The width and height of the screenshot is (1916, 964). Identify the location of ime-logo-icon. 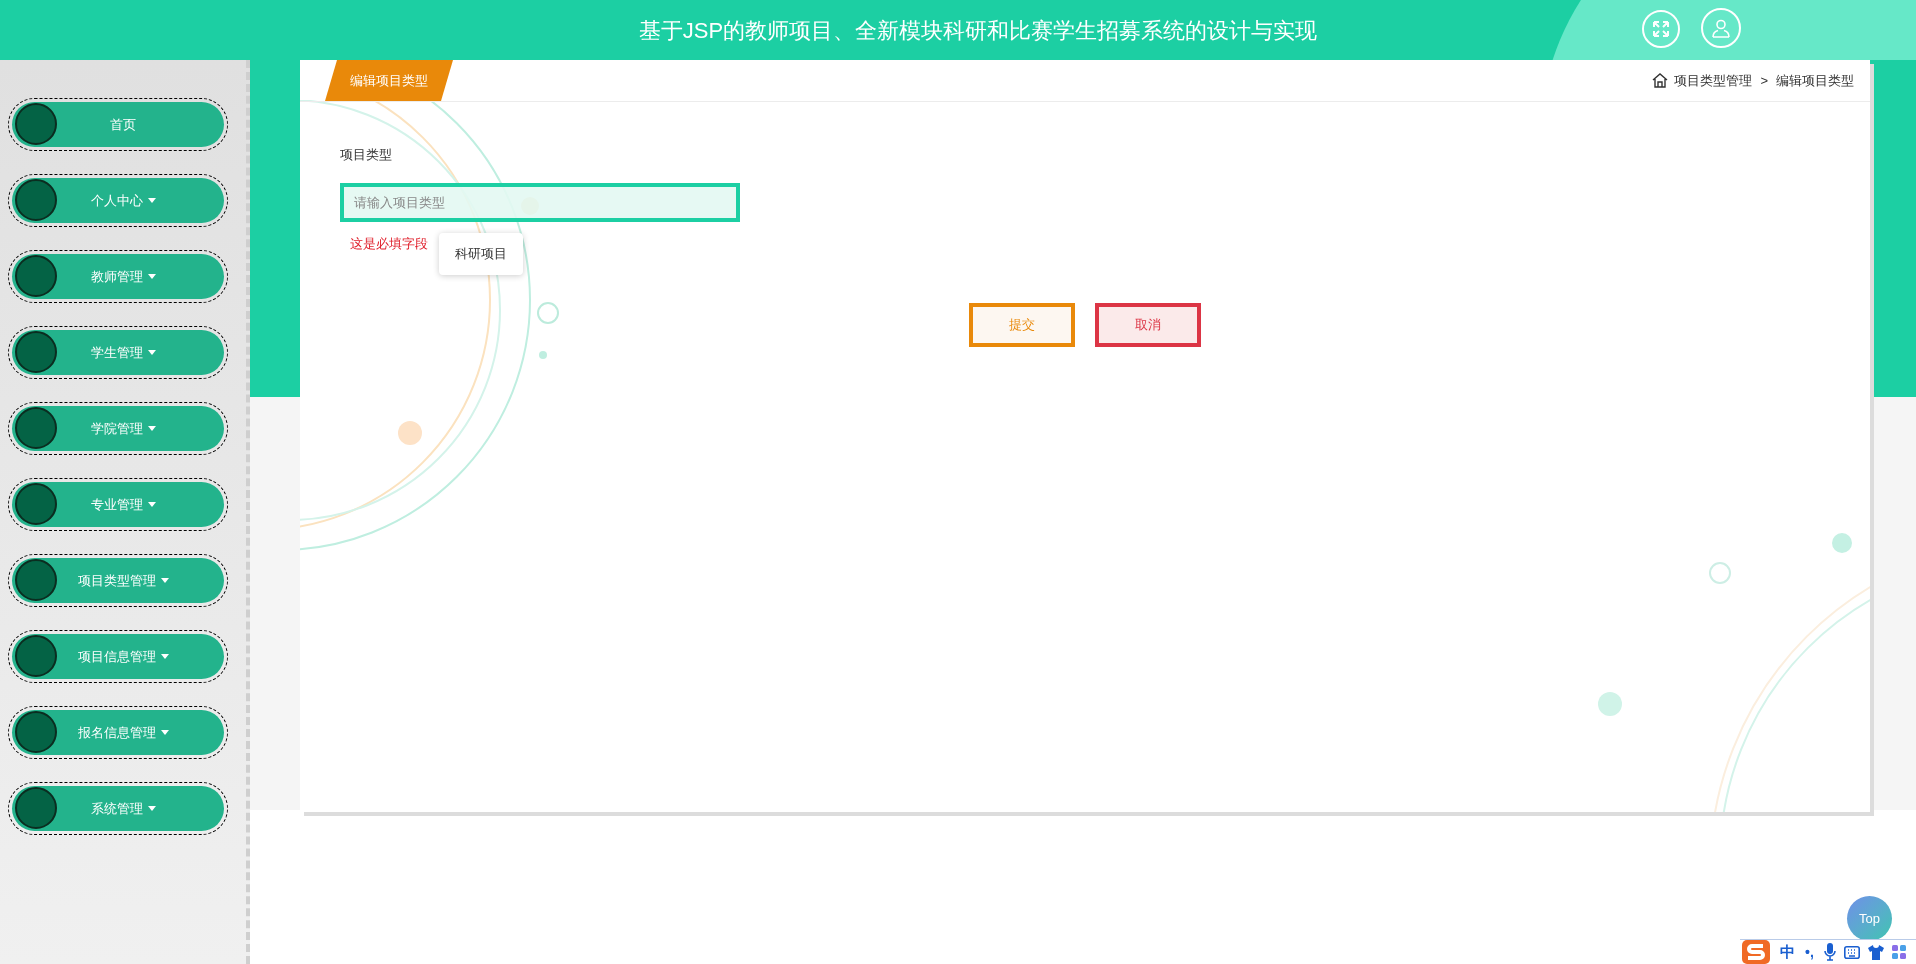
(1756, 952).